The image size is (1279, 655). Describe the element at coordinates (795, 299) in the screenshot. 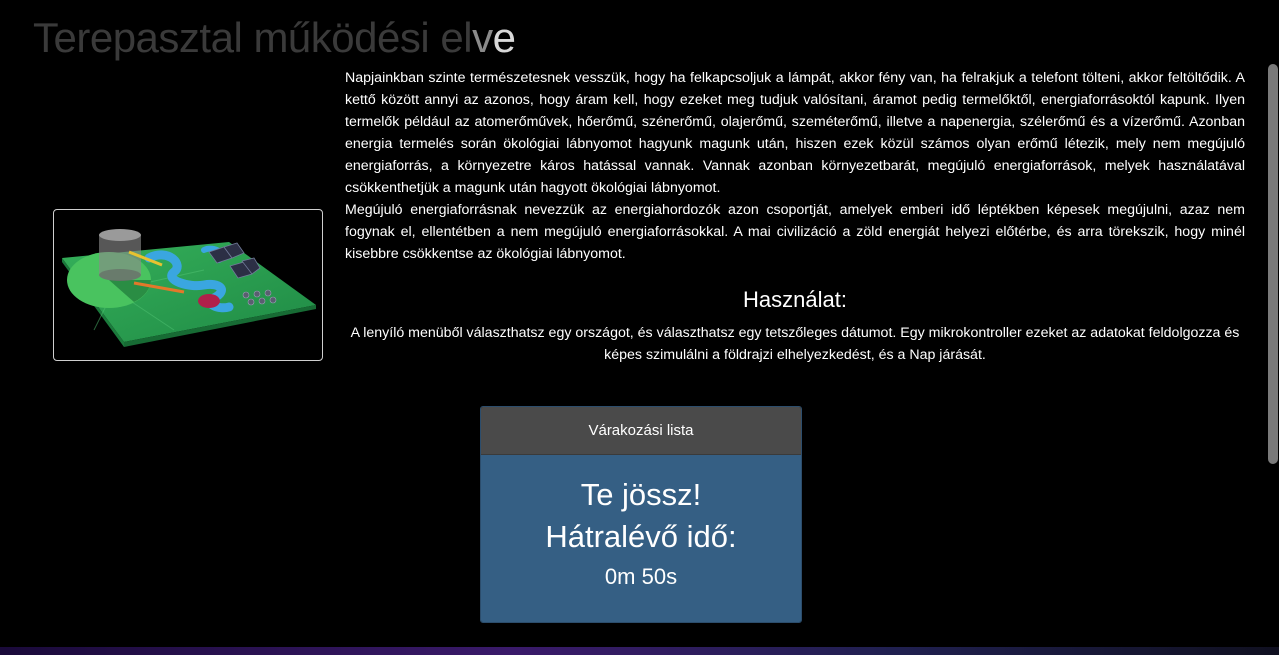

I see `usage-heading: Használat:` at that location.